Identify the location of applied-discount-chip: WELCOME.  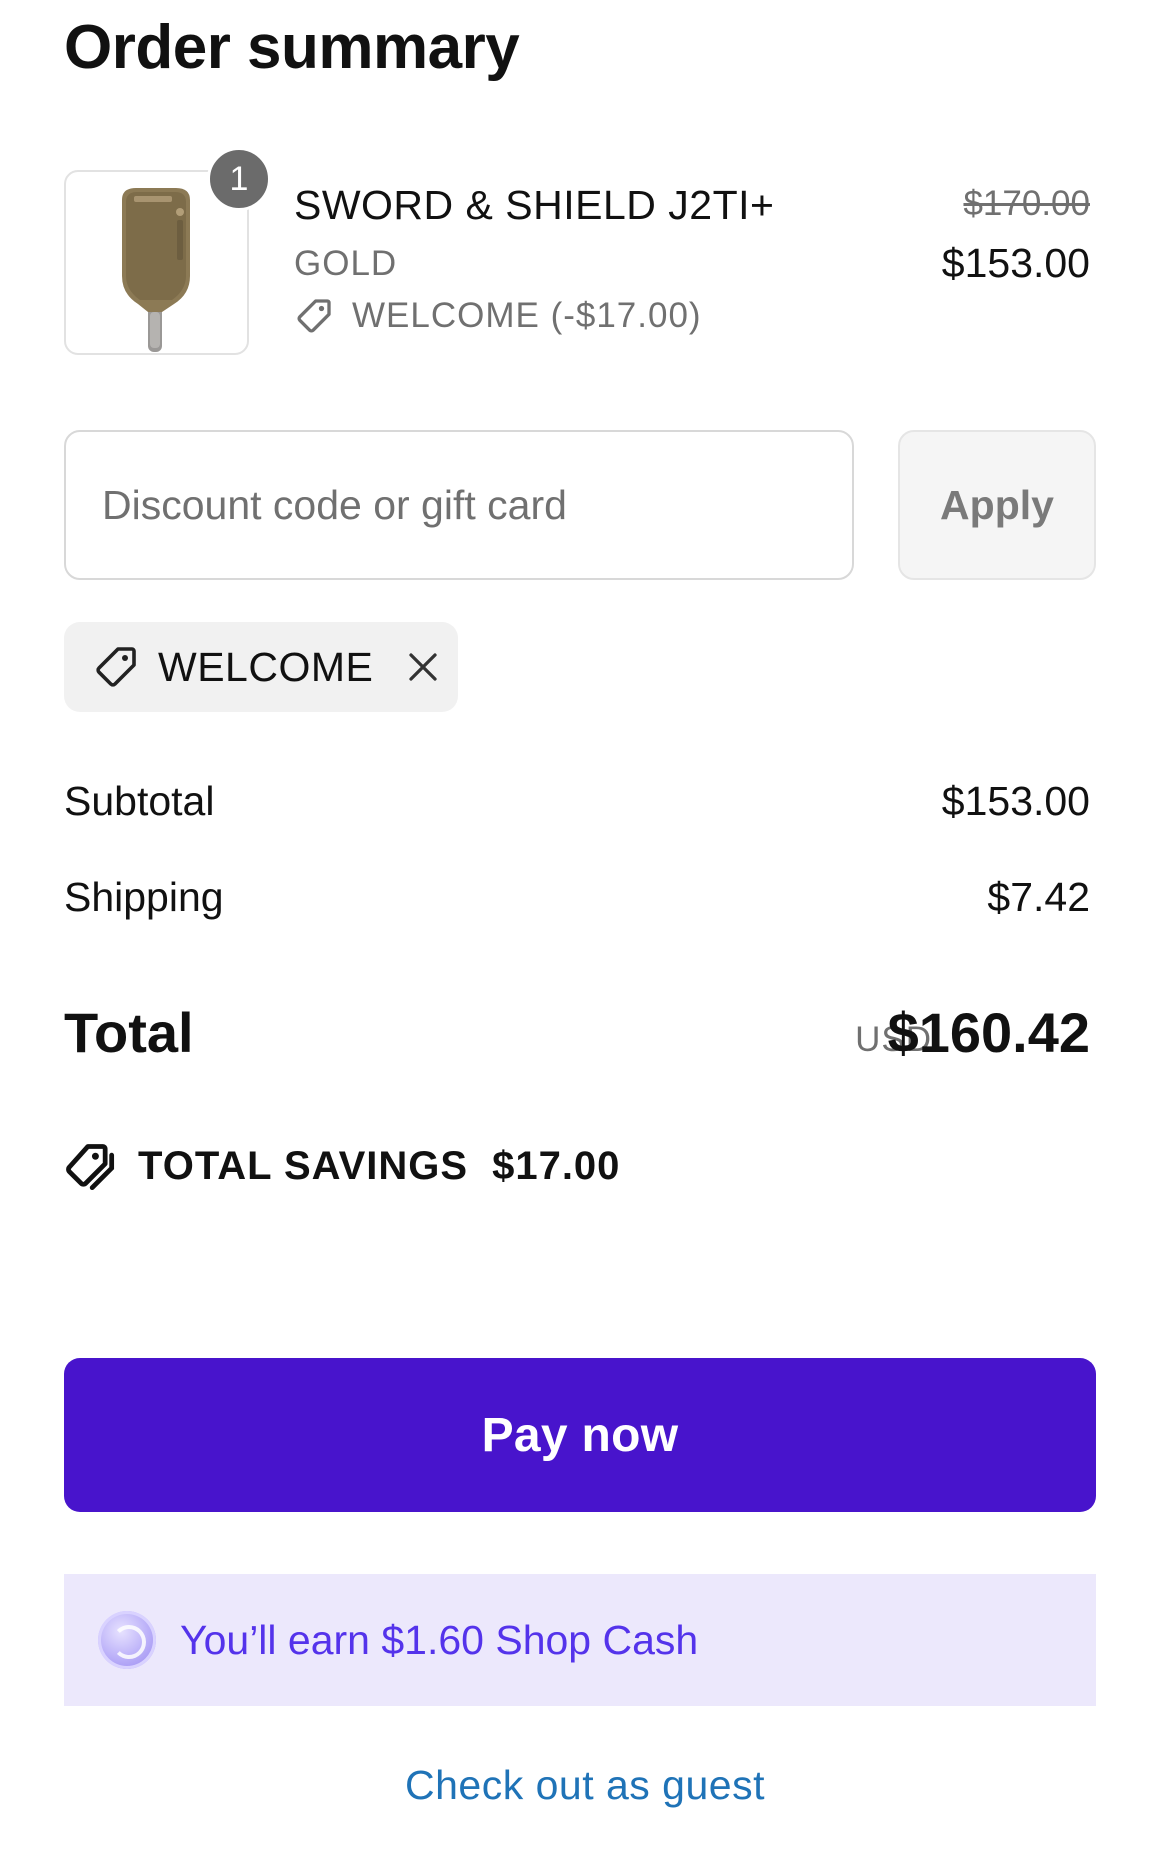
(261, 667).